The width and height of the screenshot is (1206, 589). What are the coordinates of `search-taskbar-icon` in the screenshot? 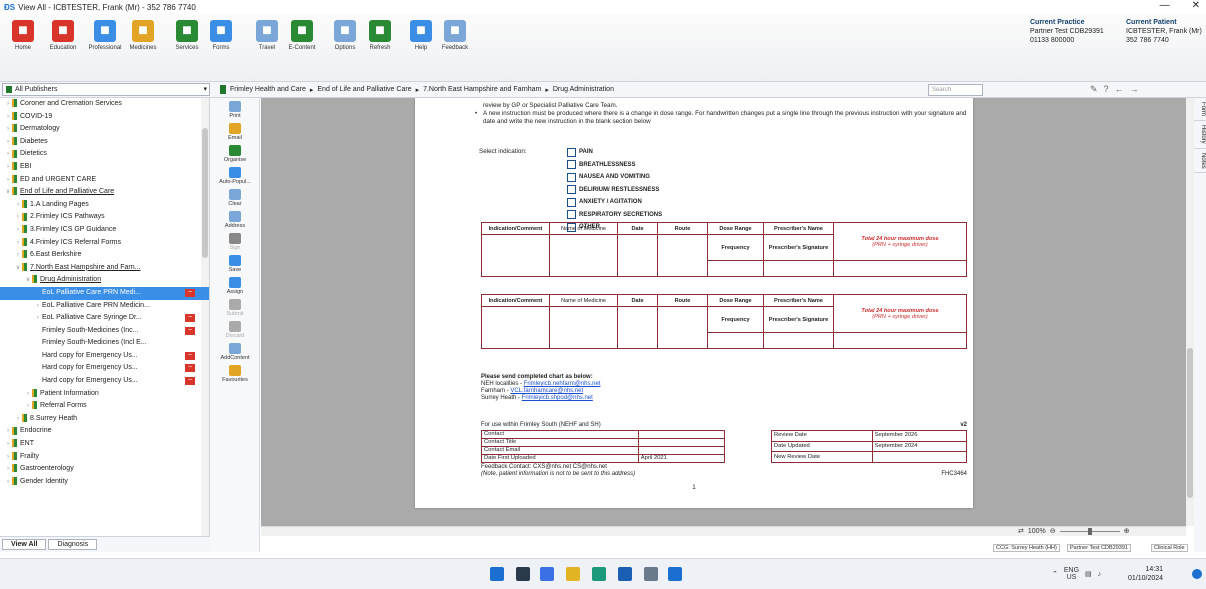 It's located at (547, 574).